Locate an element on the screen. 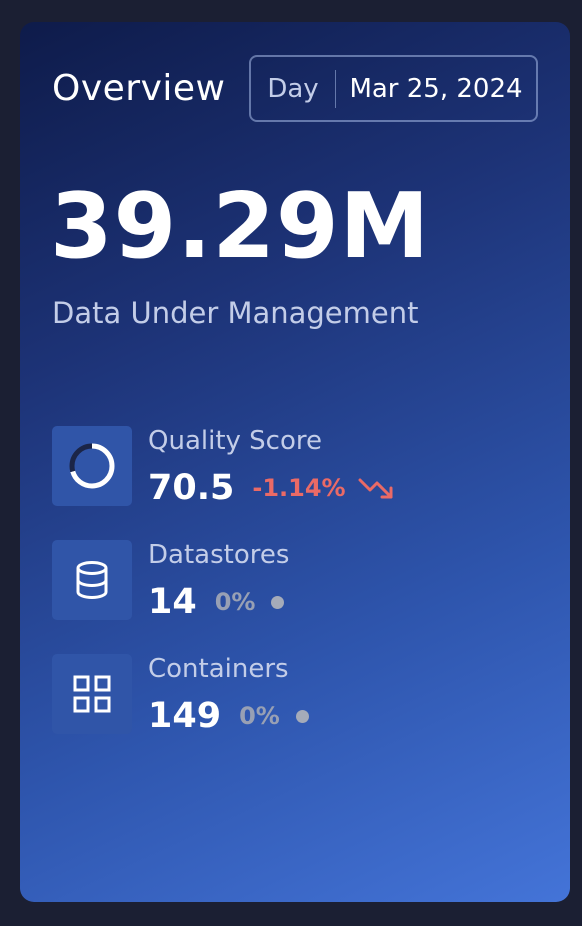 The image size is (582, 926). progress-ring-icon is located at coordinates (92, 466).